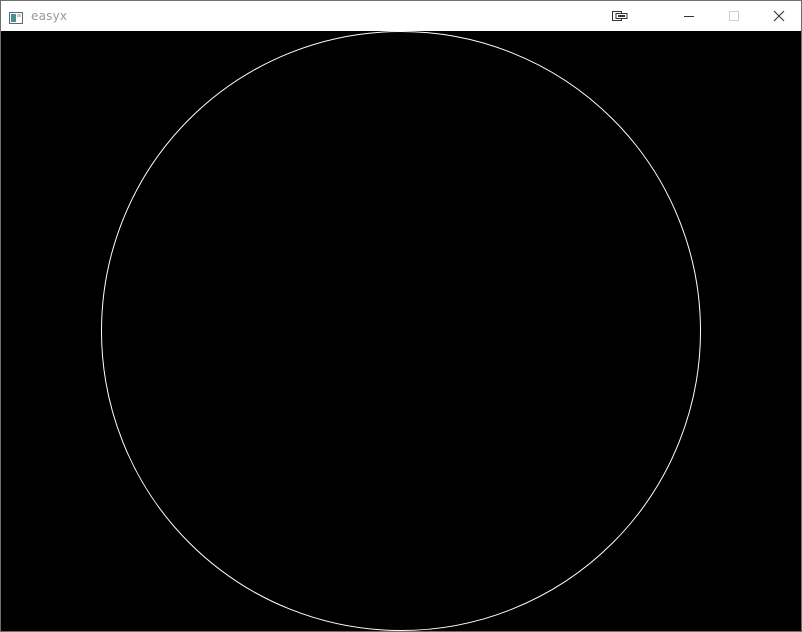 The height and width of the screenshot is (632, 802). Describe the element at coordinates (401, 16) in the screenshot. I see `title-bar: easyx` at that location.